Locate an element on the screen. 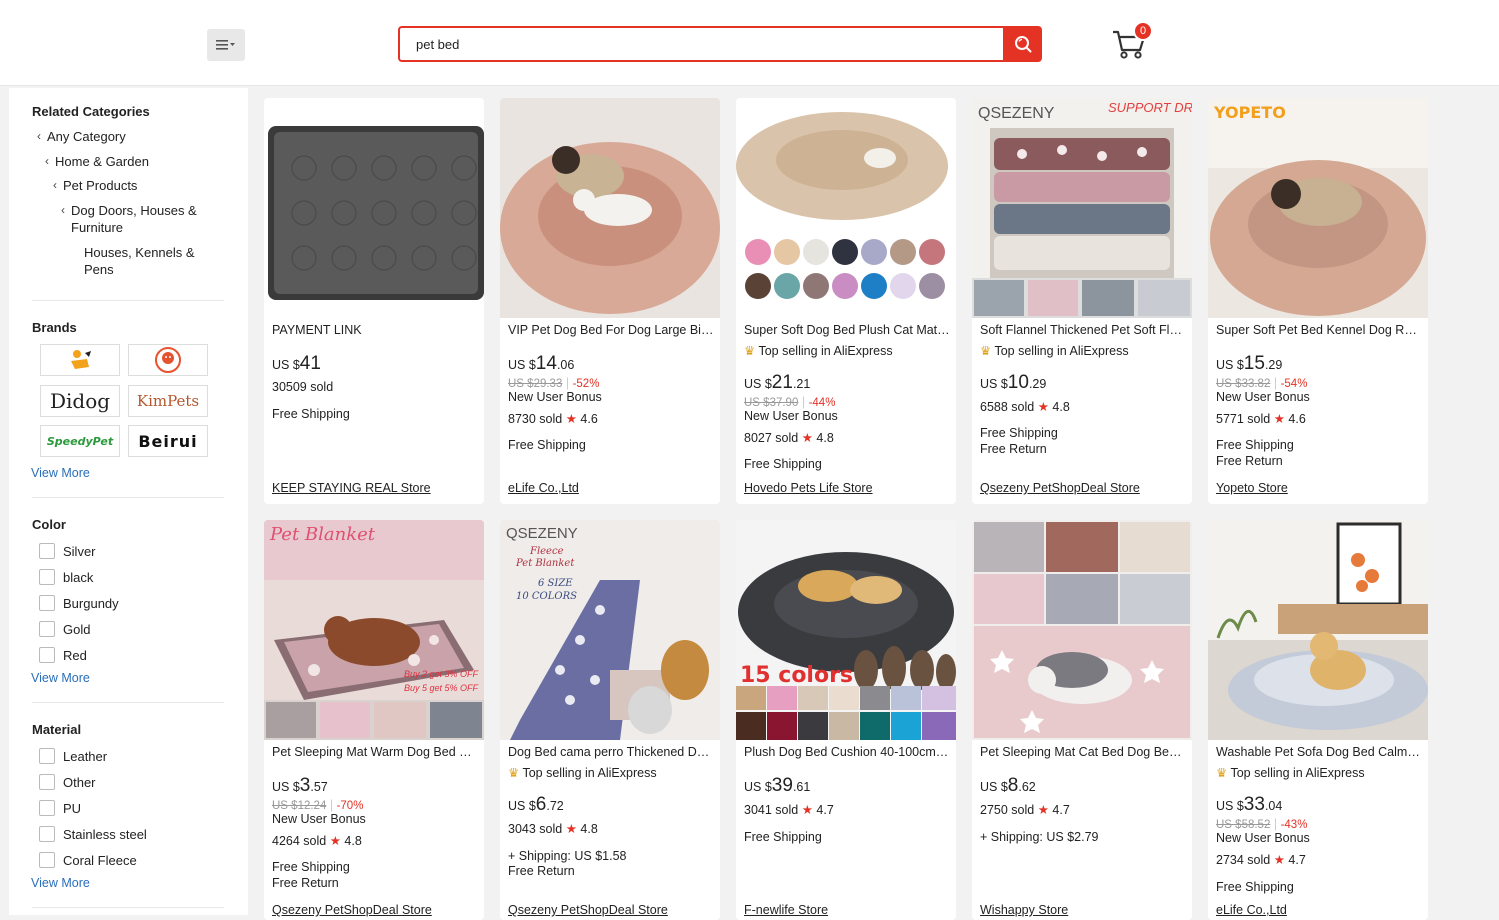 This screenshot has width=1499, height=920. search-button is located at coordinates (1022, 44).